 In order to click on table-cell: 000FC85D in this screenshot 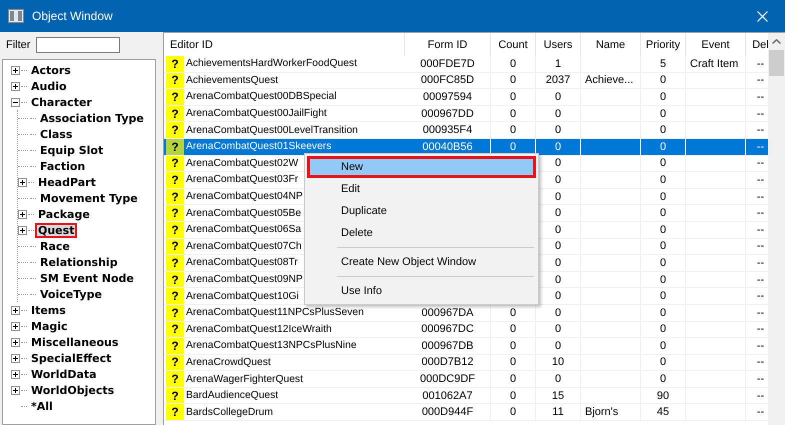, I will do `click(447, 80)`.